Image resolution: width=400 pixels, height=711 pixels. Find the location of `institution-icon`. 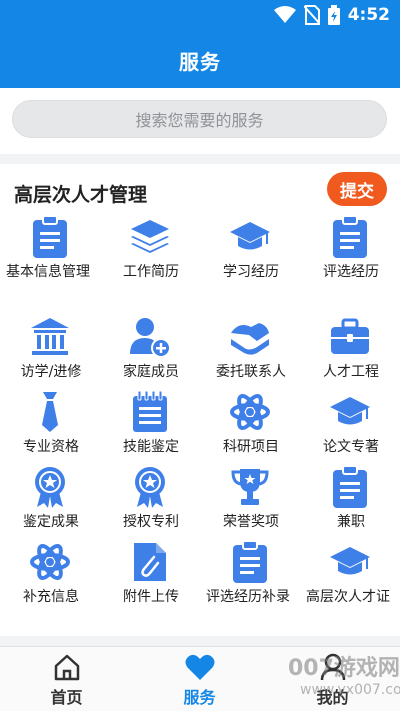

institution-icon is located at coordinates (50, 336).